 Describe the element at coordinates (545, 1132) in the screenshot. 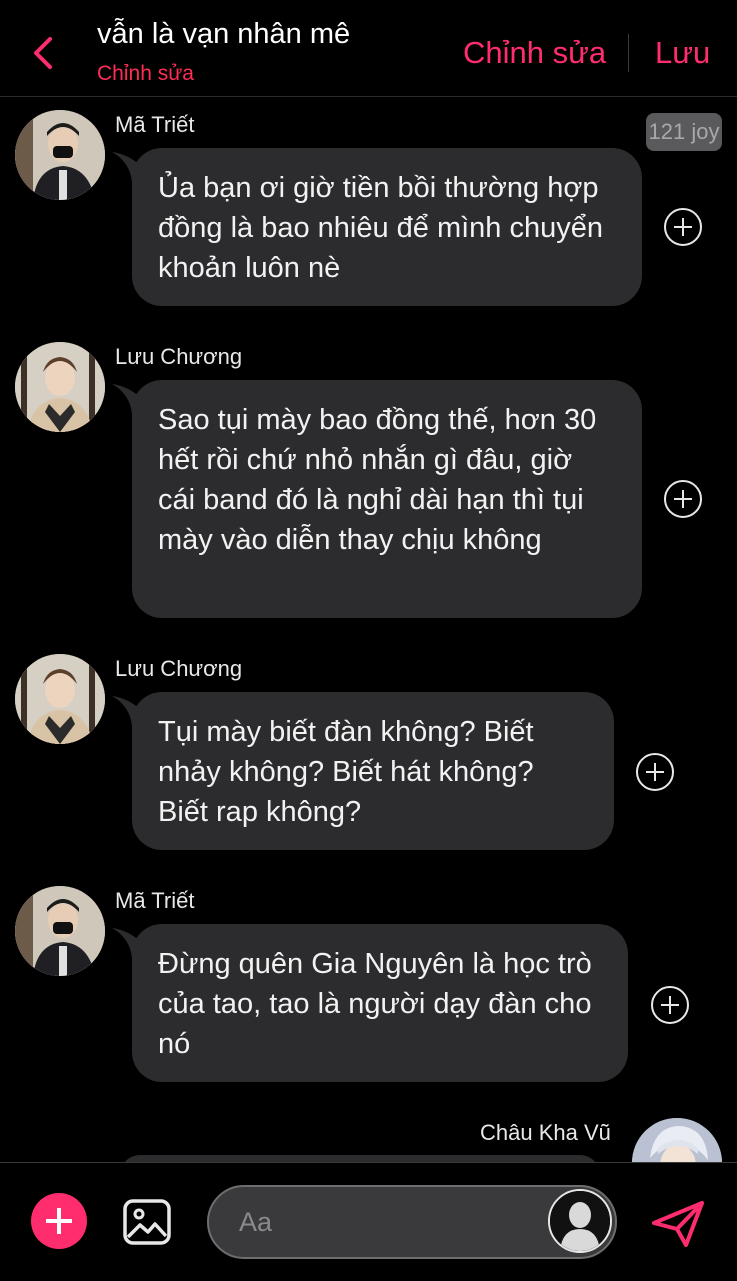

I see `sender-name: Châu Kha Vũ` at that location.